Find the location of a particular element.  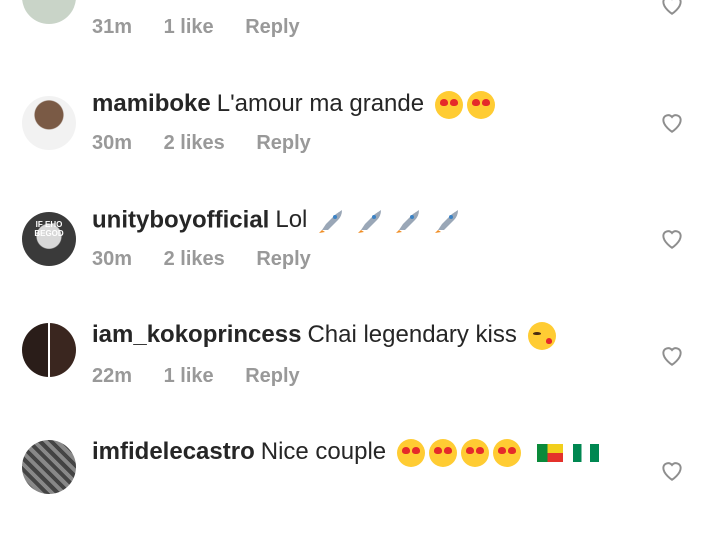

comment-text: L'amour ma grande is located at coordinates (320, 103).